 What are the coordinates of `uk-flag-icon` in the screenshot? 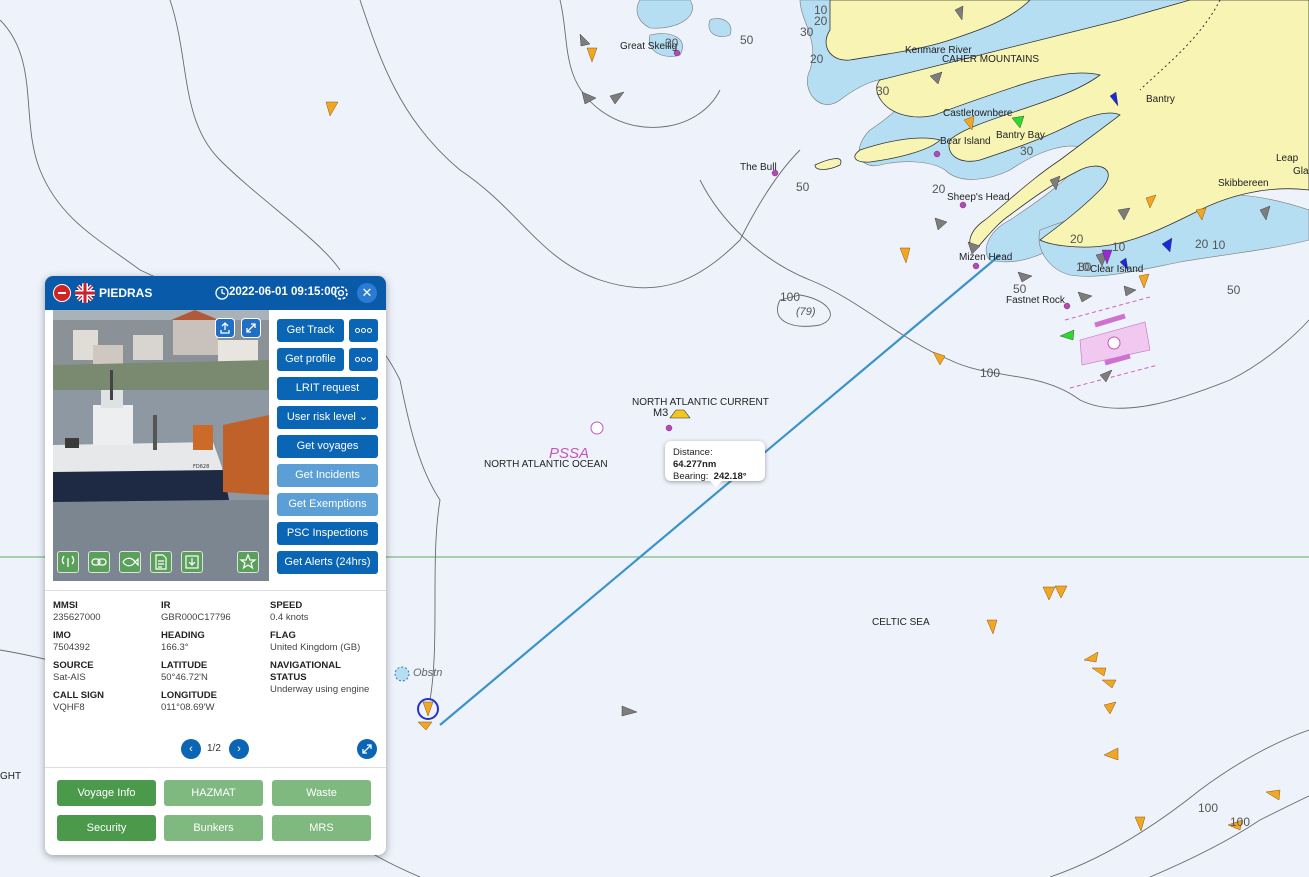 It's located at (85, 293).